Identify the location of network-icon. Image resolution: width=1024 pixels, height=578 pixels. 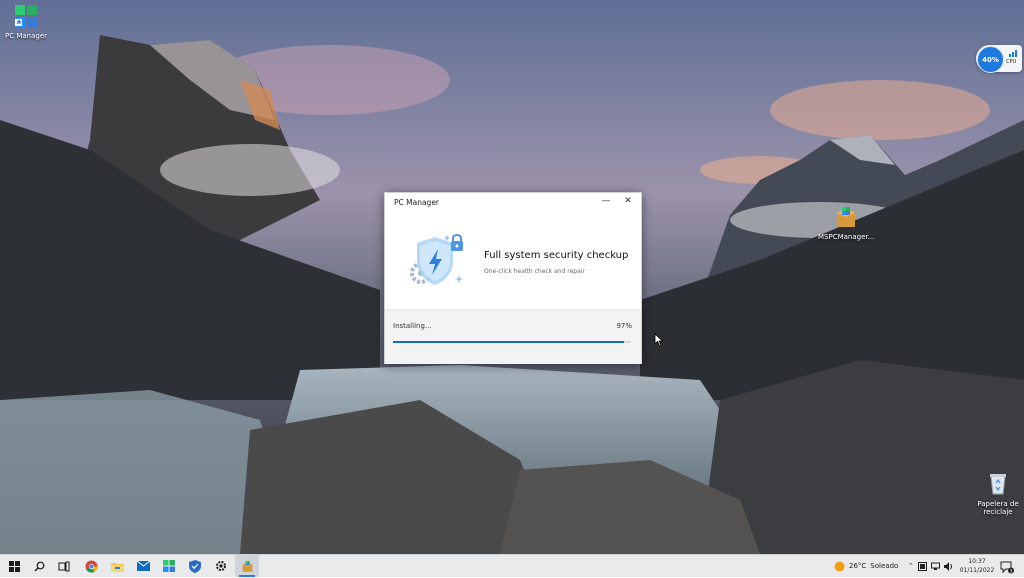
(935, 566).